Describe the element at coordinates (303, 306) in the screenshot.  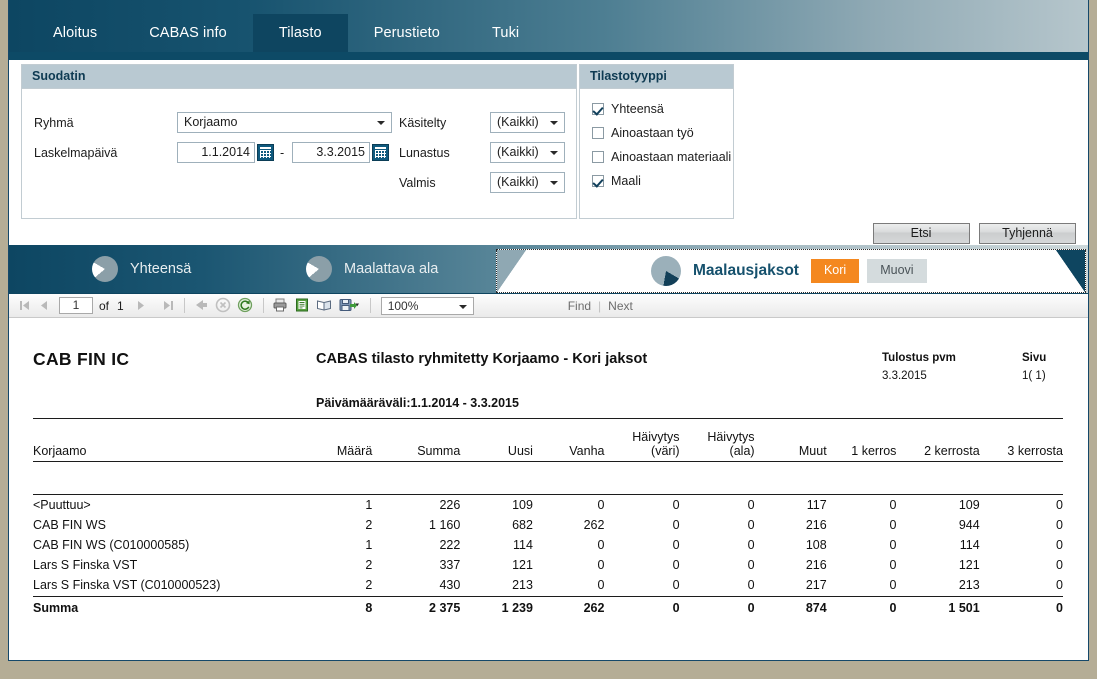
I see `page-setup-icon` at that location.